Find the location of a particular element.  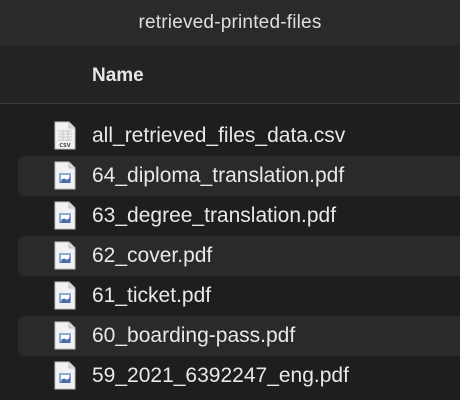

file-name: 60_boarding-pass.pdf is located at coordinates (194, 335).